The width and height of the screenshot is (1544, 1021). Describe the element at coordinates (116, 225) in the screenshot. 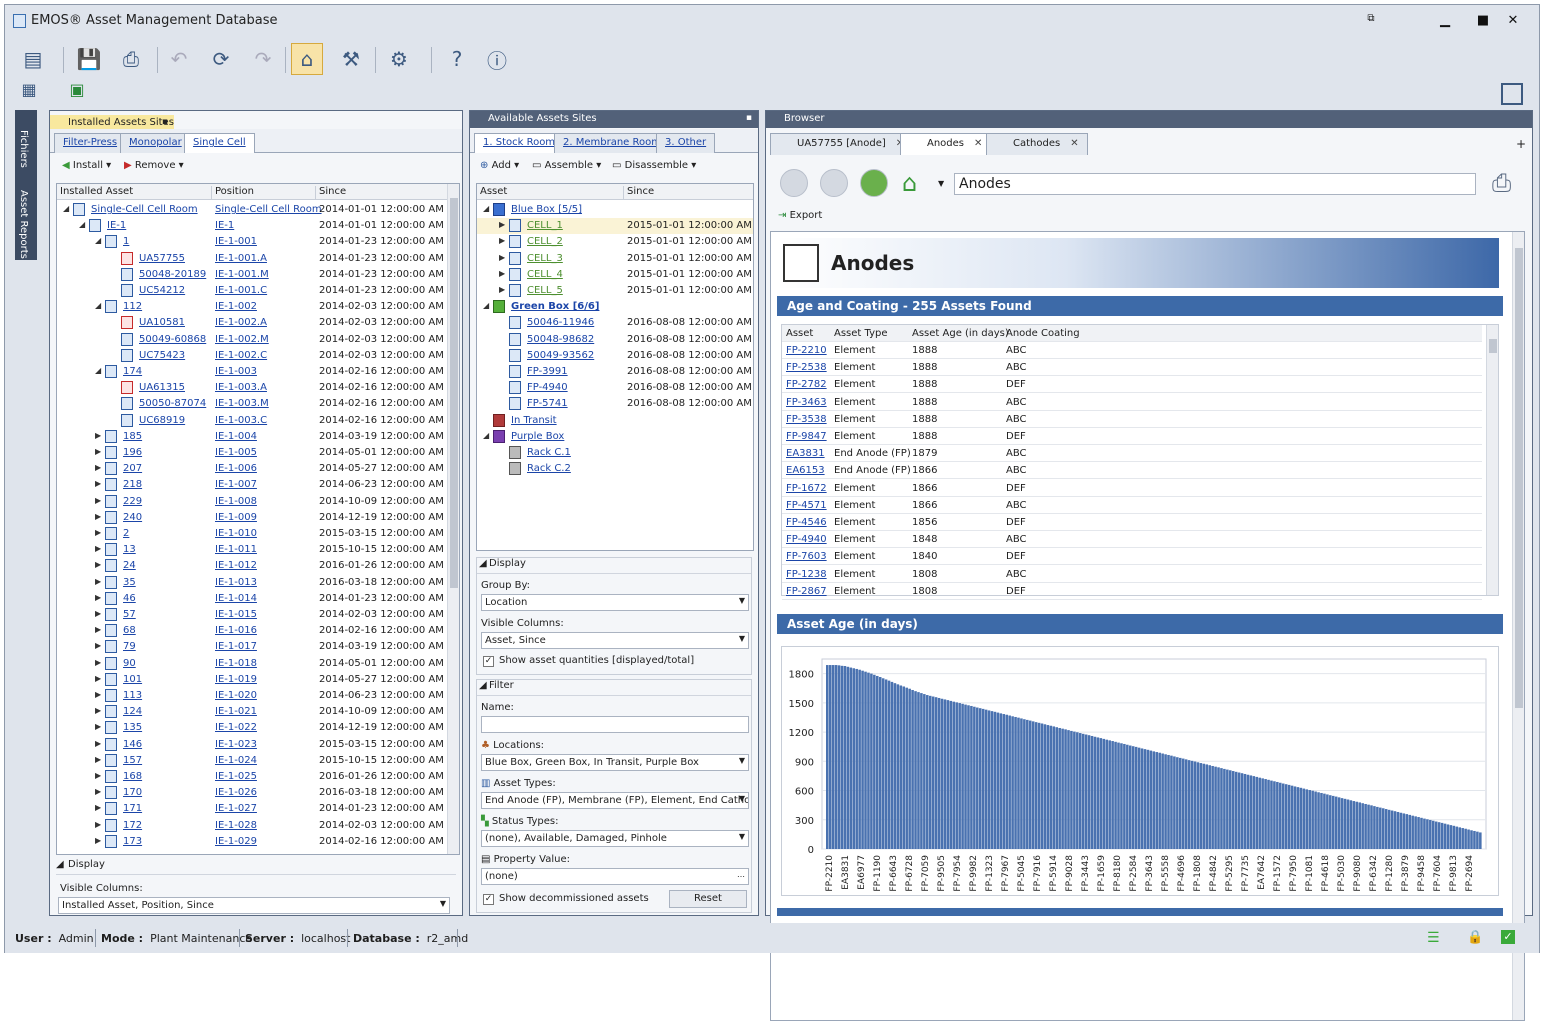

I see `installed-asset-link: IE-1` at that location.